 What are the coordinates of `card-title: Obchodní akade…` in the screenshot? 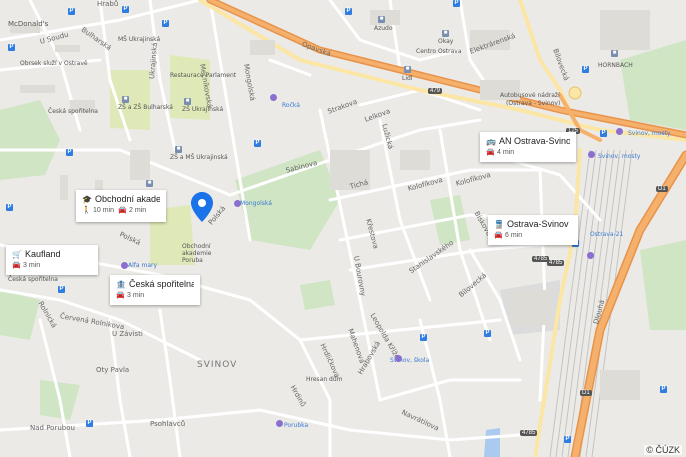 It's located at (127, 199).